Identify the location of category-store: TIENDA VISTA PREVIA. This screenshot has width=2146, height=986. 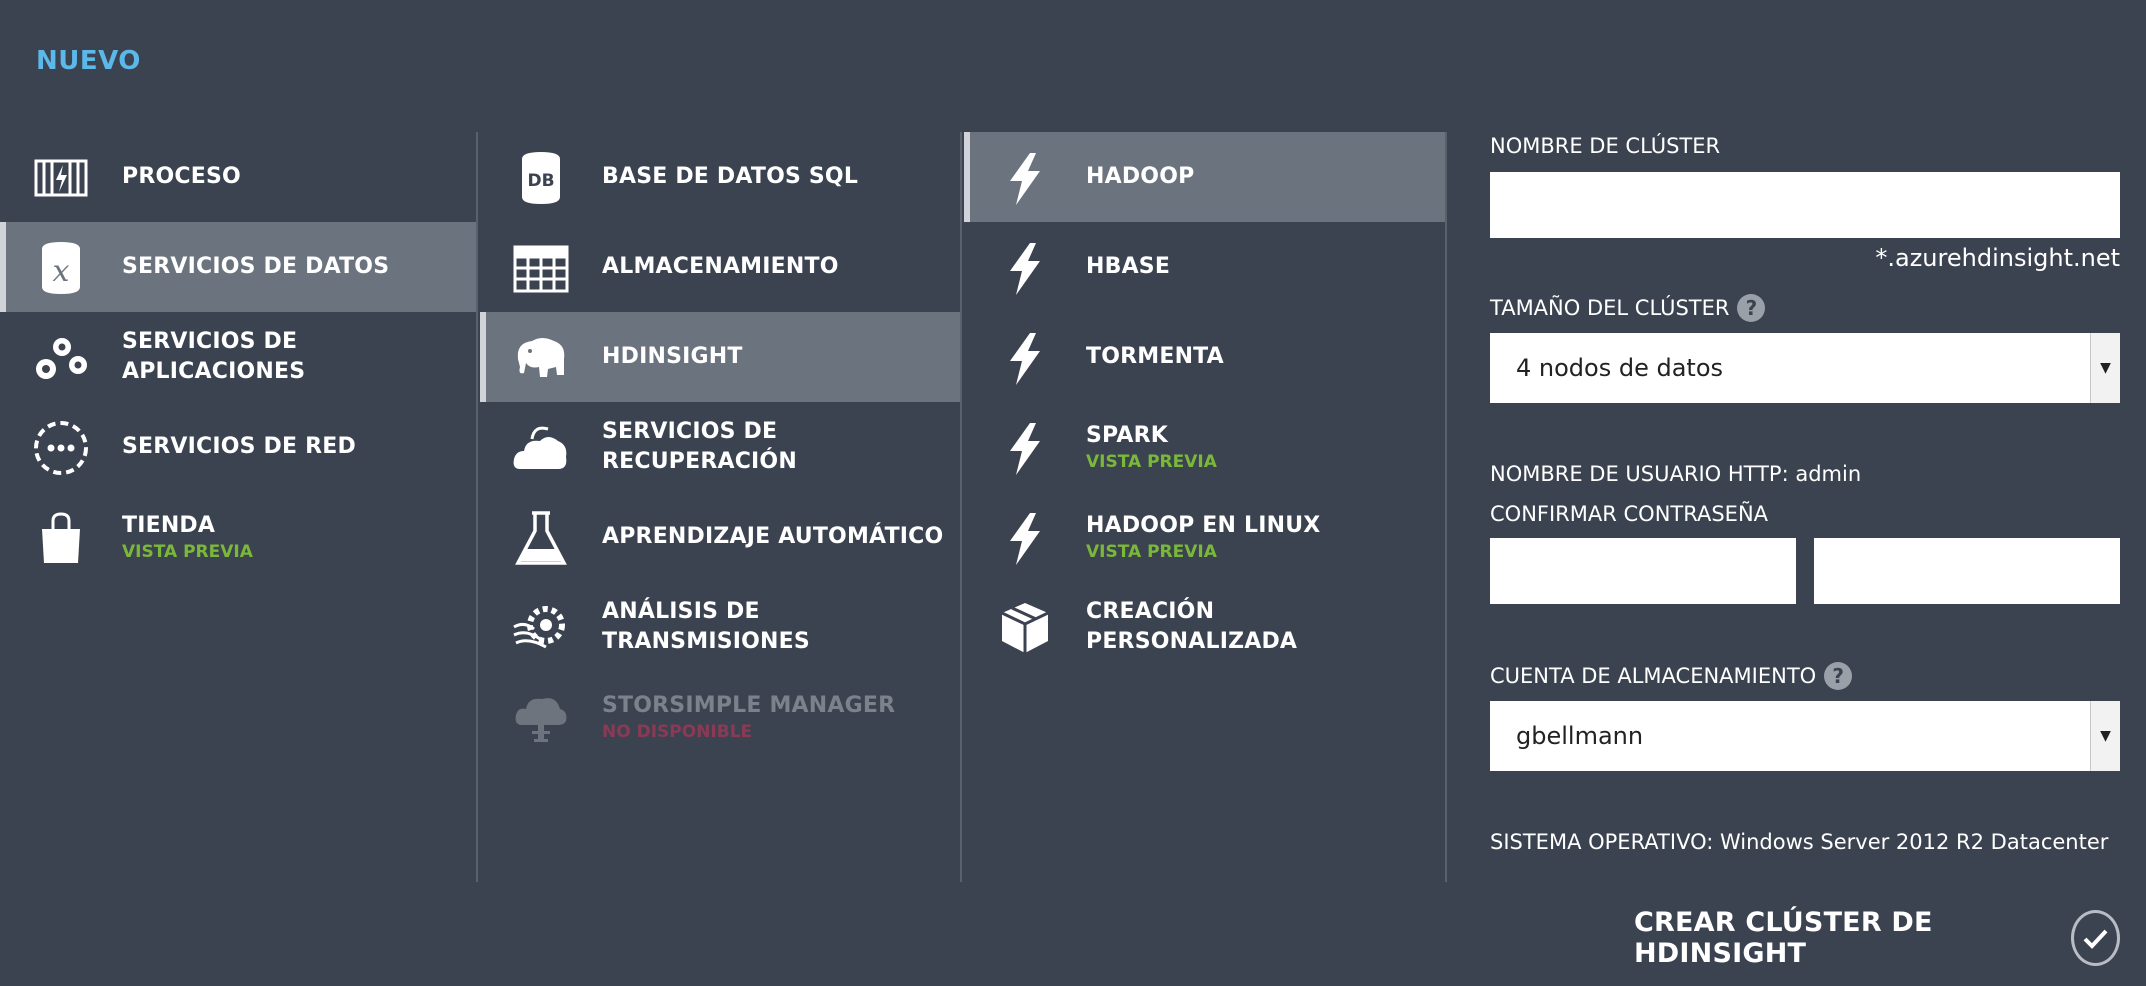
(238, 537).